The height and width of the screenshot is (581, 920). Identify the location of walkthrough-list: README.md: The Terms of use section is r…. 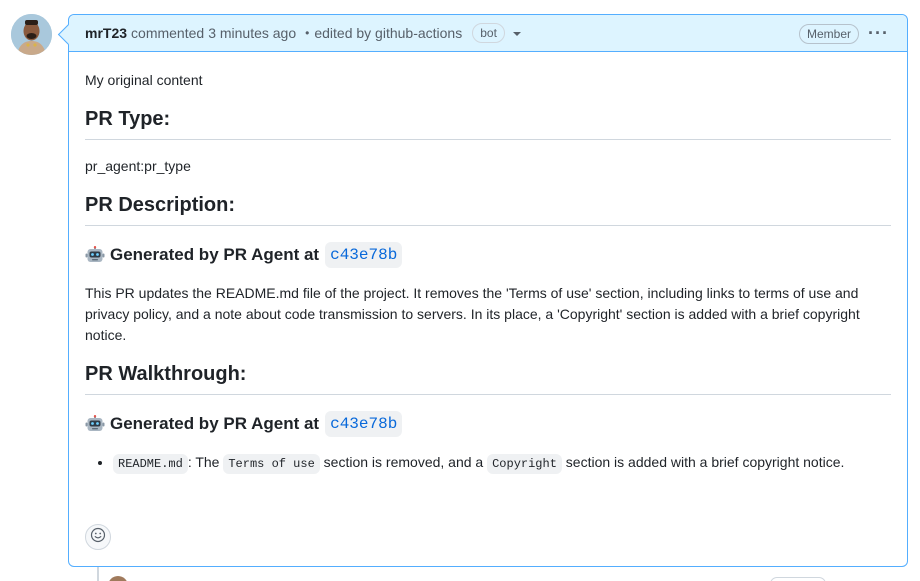
(502, 463).